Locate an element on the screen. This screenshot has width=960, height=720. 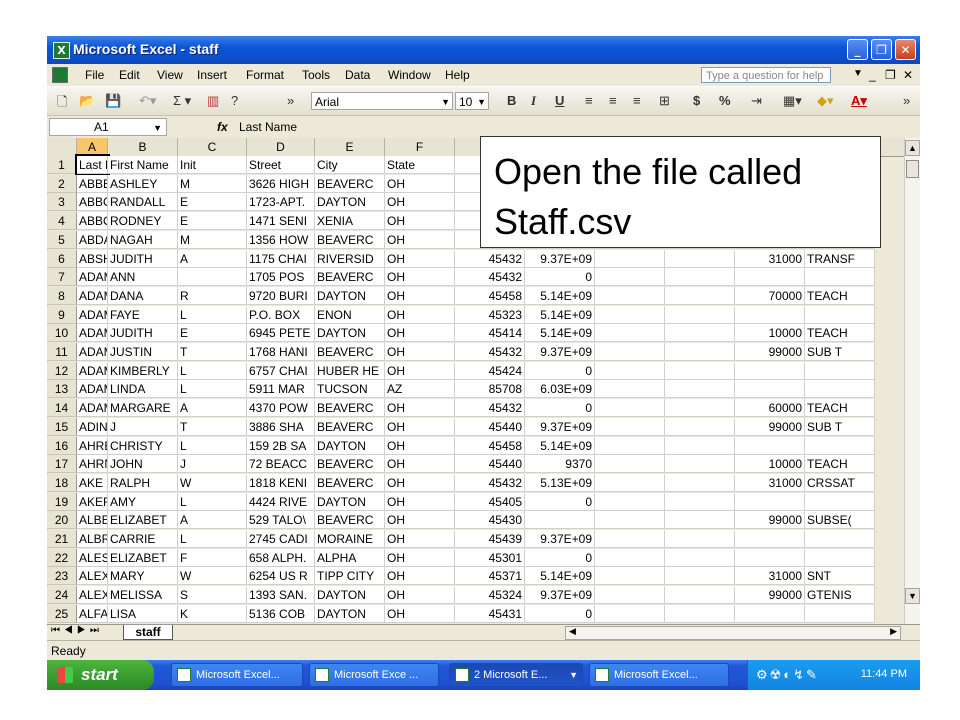
cell: 3886 SHA is located at coordinates (281, 426).